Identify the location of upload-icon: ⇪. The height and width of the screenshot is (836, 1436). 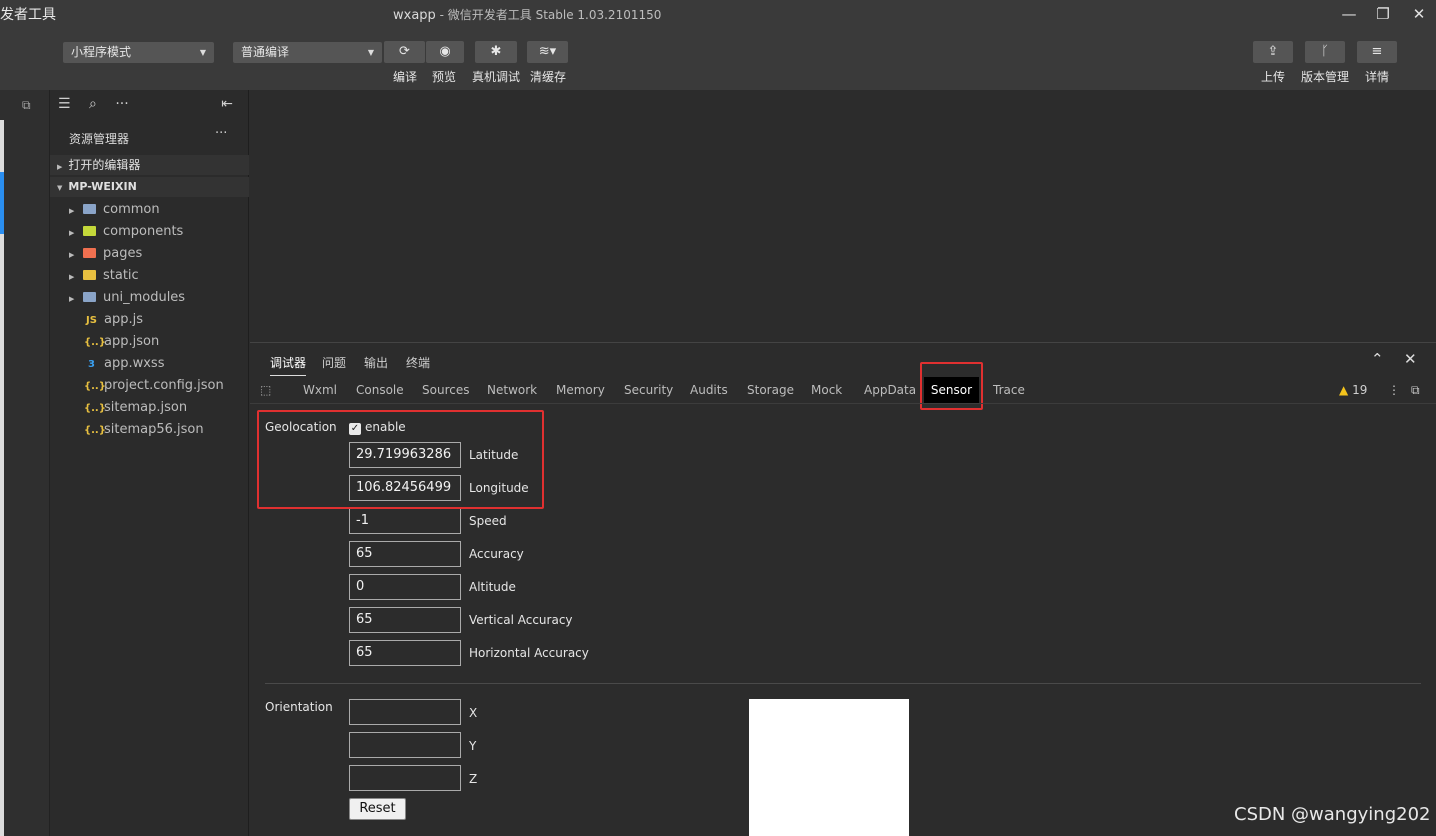
(1273, 51).